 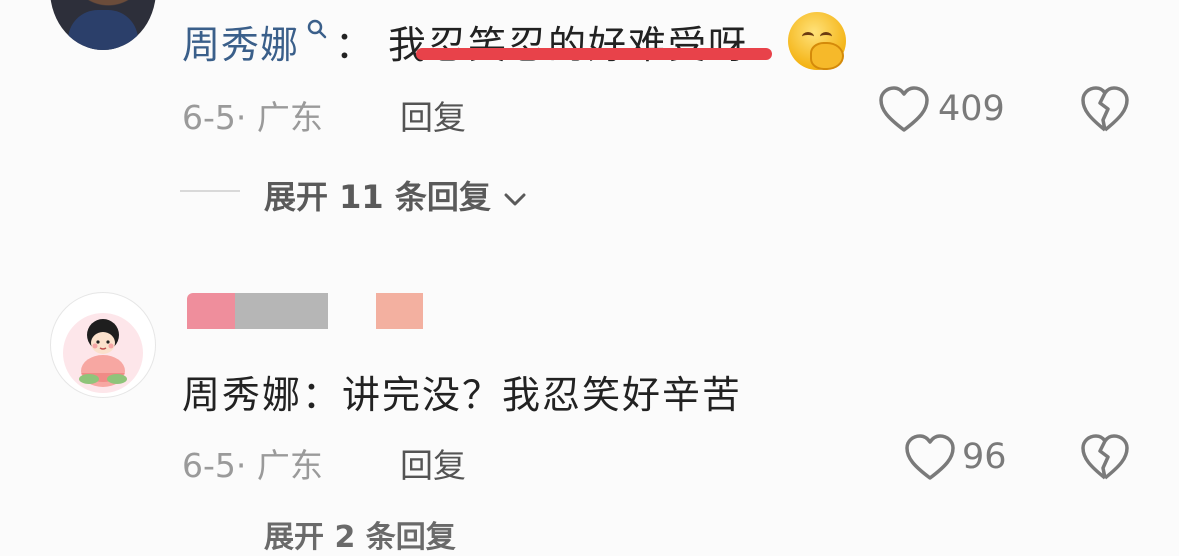 I want to click on expand-replies-button: 展开 2 条回复, so click(x=360, y=534).